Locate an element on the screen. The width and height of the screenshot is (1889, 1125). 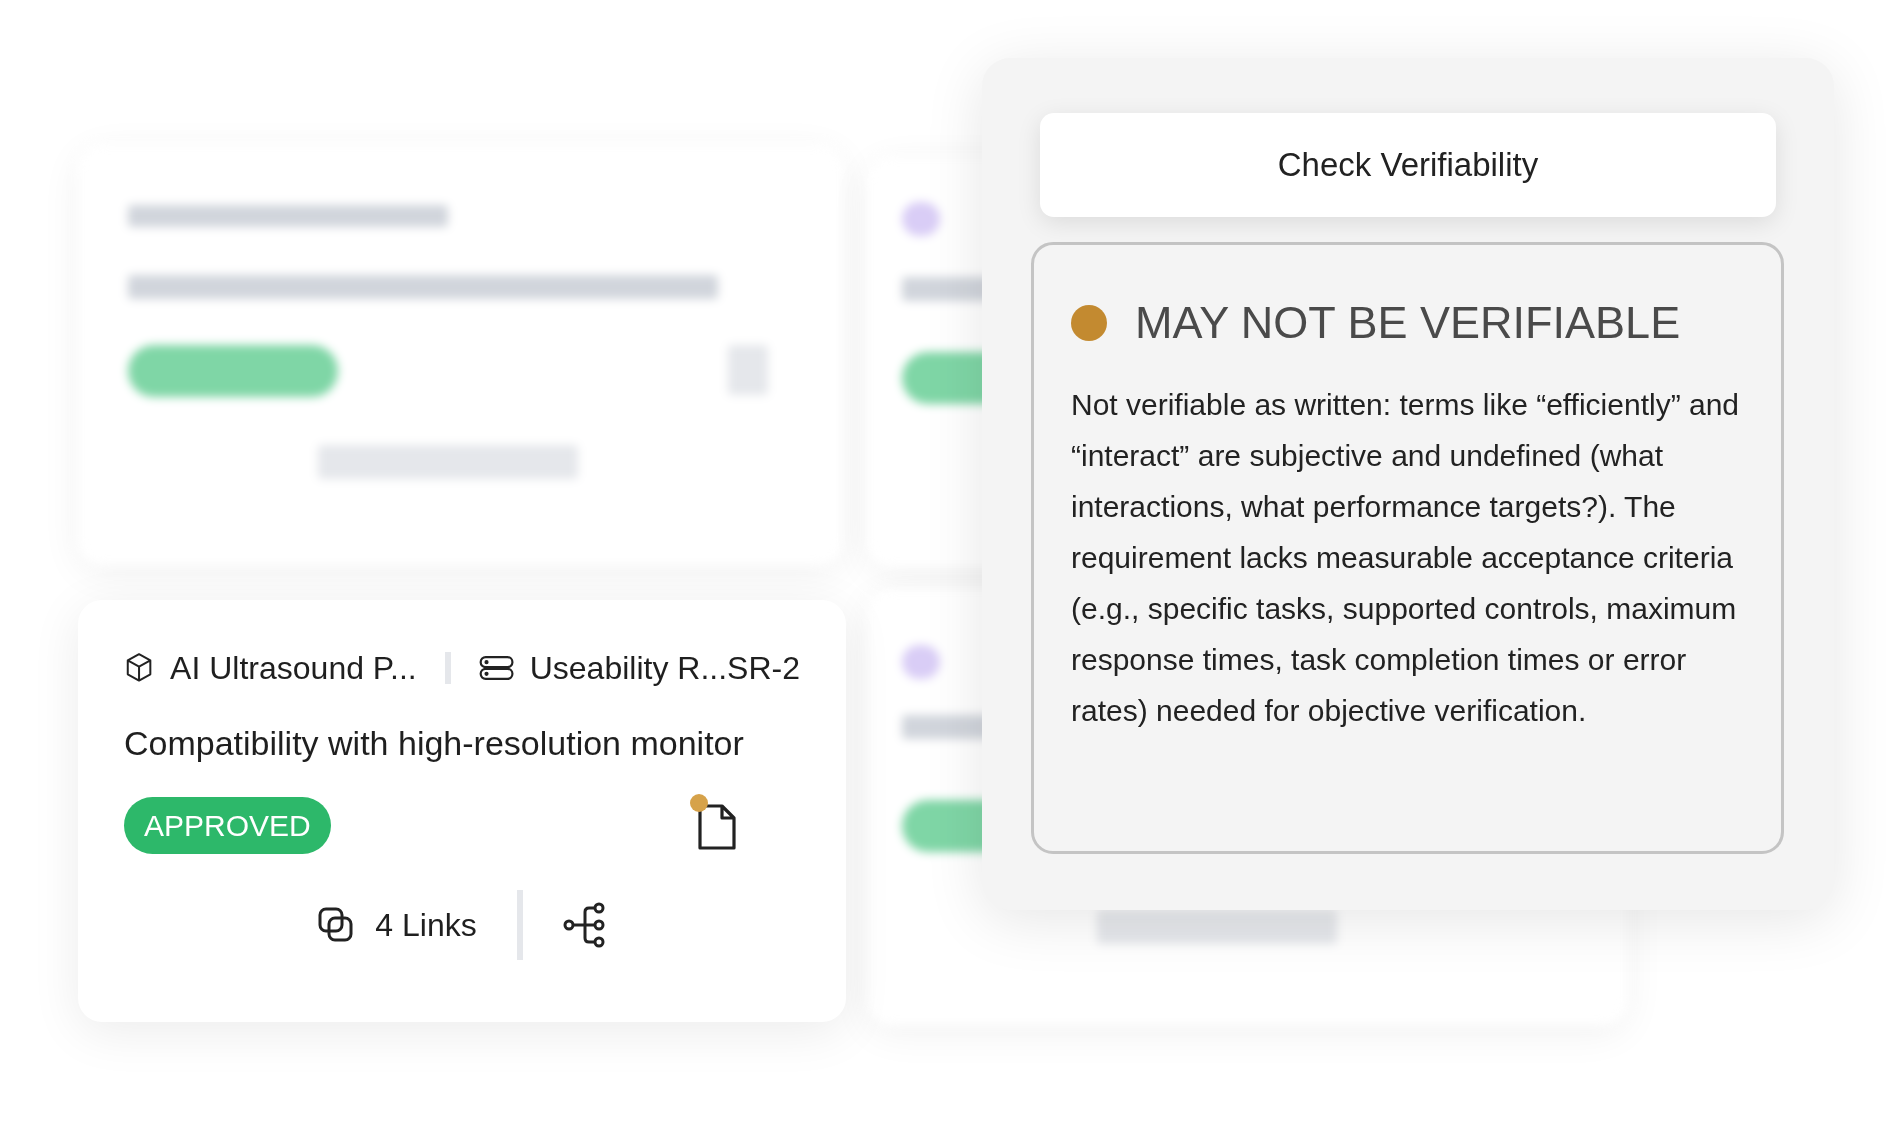
requirement-id: Useability R...SR-2 is located at coordinates (664, 668).